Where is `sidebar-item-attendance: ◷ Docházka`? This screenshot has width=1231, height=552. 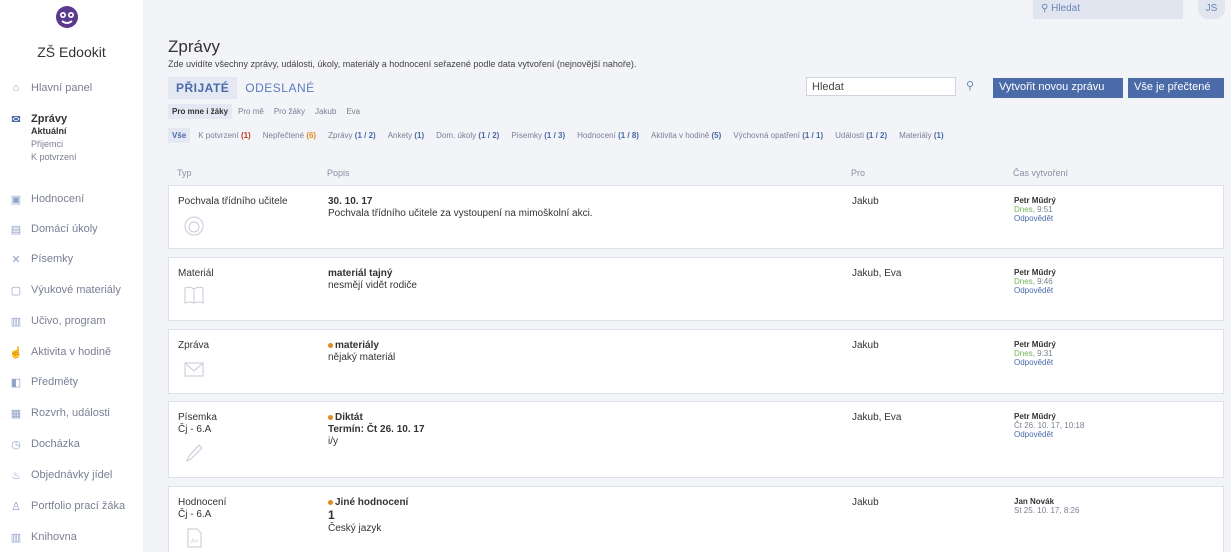 sidebar-item-attendance: ◷ Docházka is located at coordinates (45, 444).